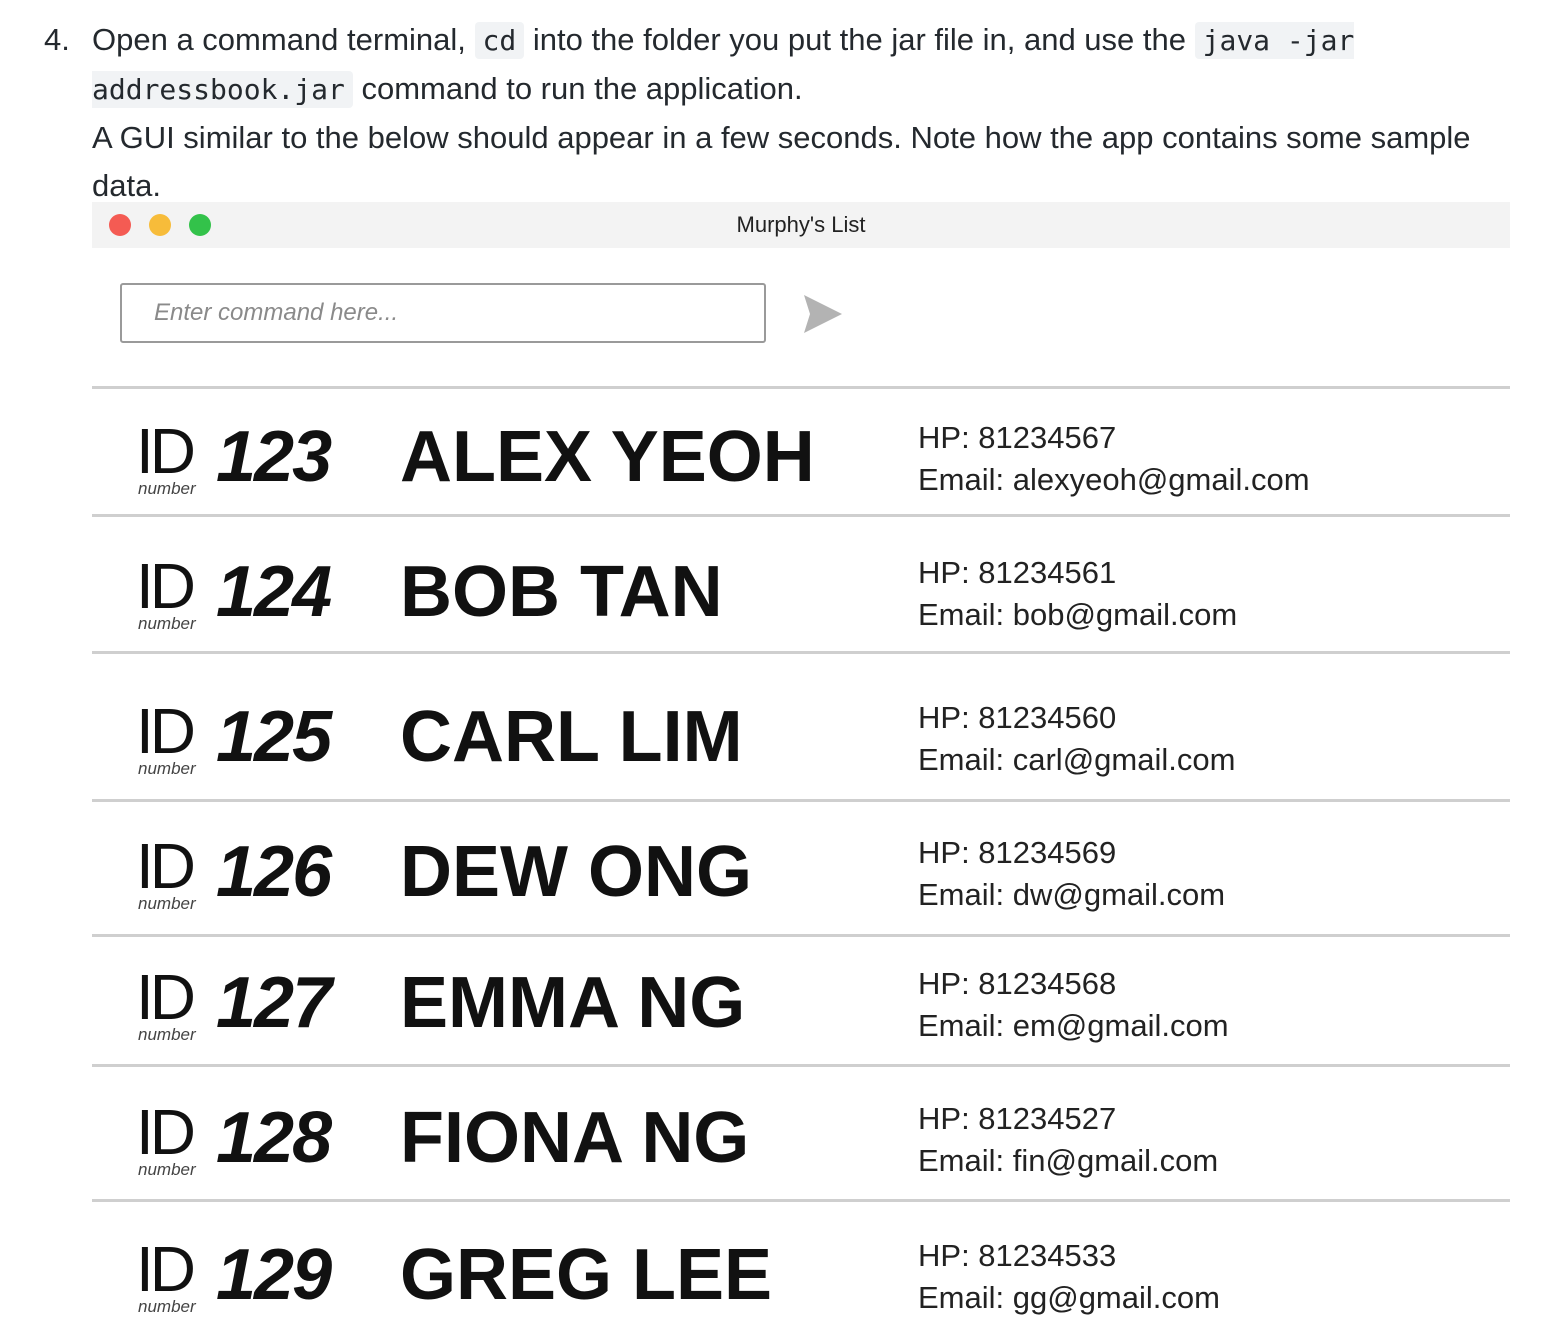  Describe the element at coordinates (607, 457) in the screenshot. I see `contact-name: ALEX YEOH` at that location.